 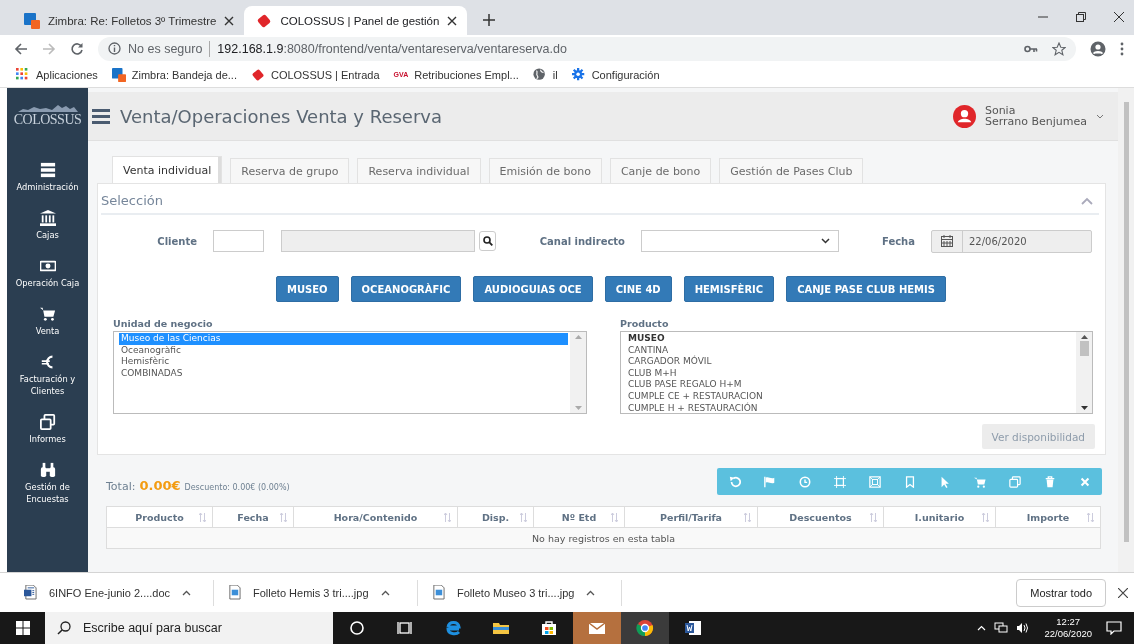 I want to click on category-button: AUDIOGUIAS OCE, so click(x=533, y=289).